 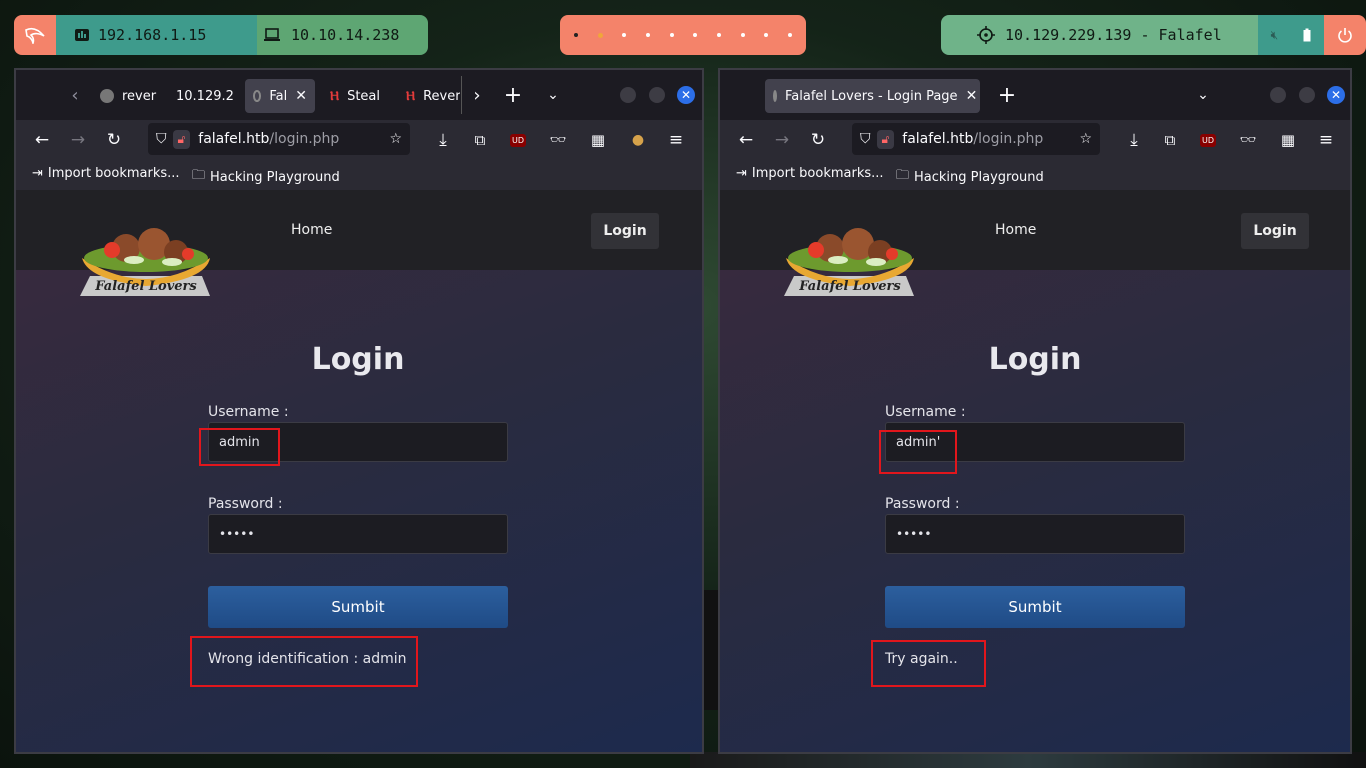 I want to click on tab-htb-2: Ⲏ Rever, so click(x=433, y=96).